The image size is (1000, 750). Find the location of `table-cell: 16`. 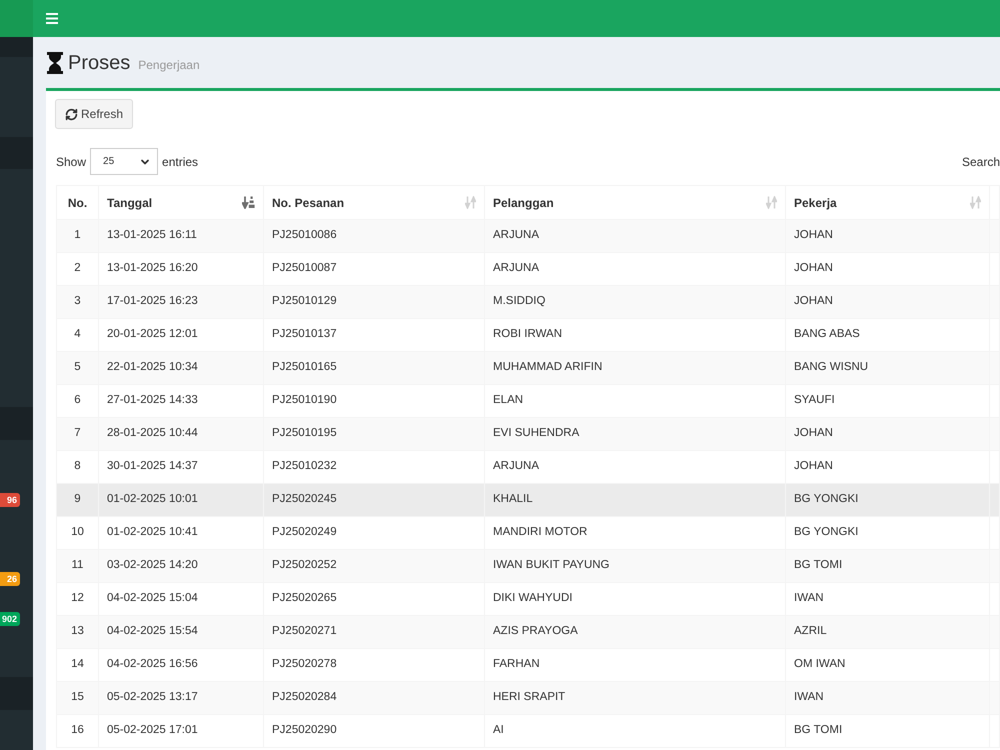

table-cell: 16 is located at coordinates (77, 731).